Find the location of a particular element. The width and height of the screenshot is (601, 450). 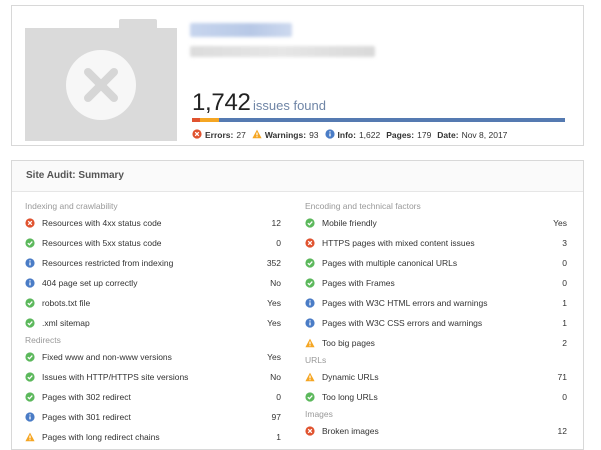

summary-row: Resources with 5xx status code 0 is located at coordinates (153, 243).